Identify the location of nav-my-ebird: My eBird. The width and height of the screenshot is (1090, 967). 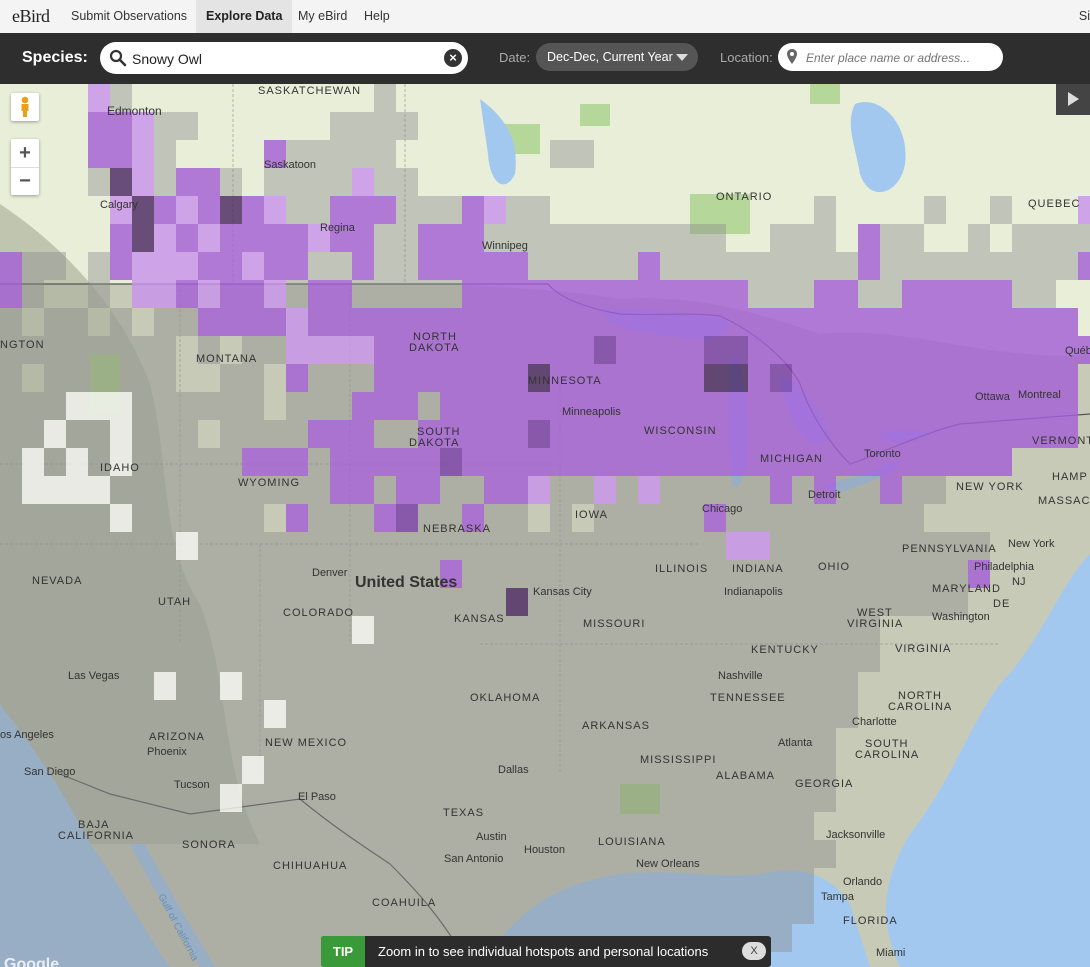
(322, 16).